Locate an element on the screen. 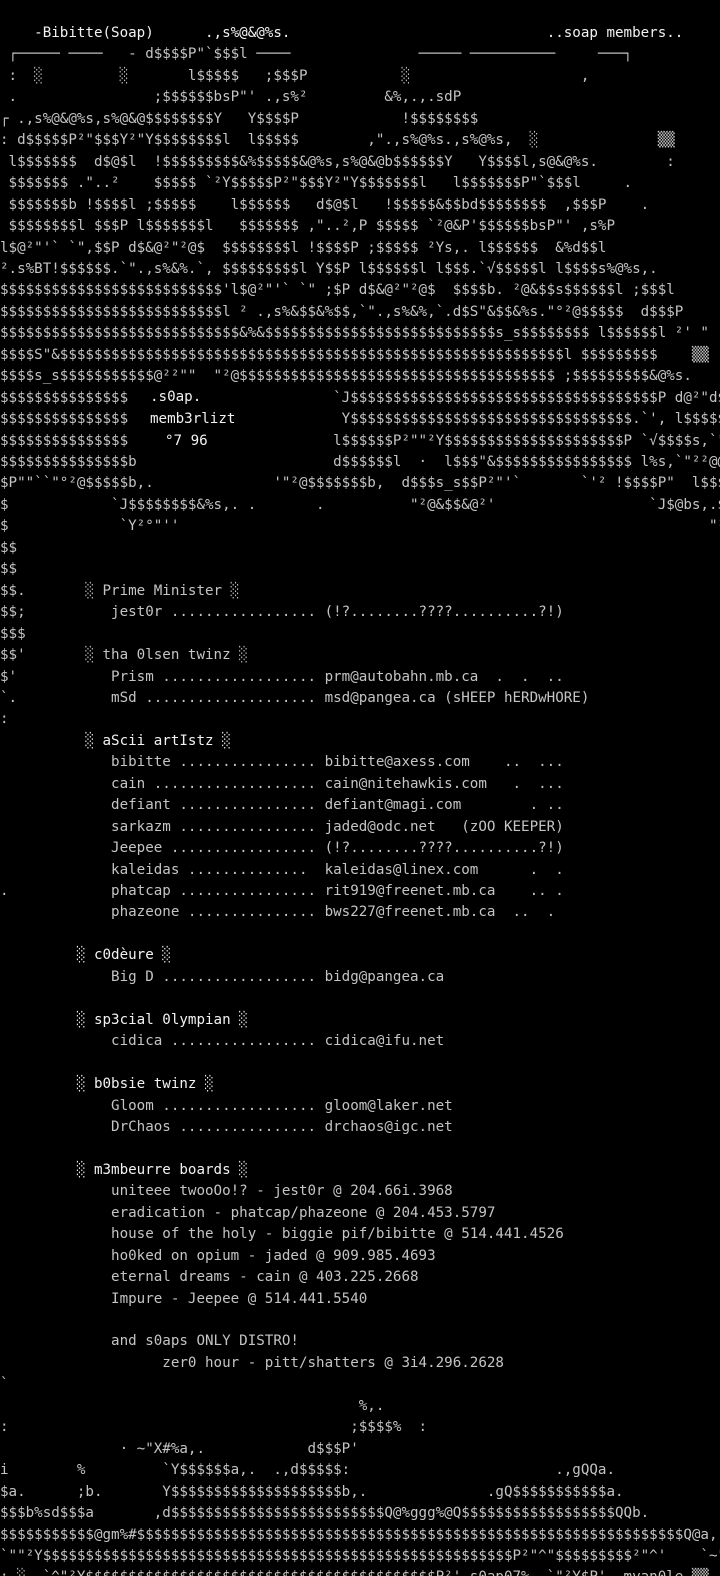  logo-word: .s0ap. is located at coordinates (176, 397).